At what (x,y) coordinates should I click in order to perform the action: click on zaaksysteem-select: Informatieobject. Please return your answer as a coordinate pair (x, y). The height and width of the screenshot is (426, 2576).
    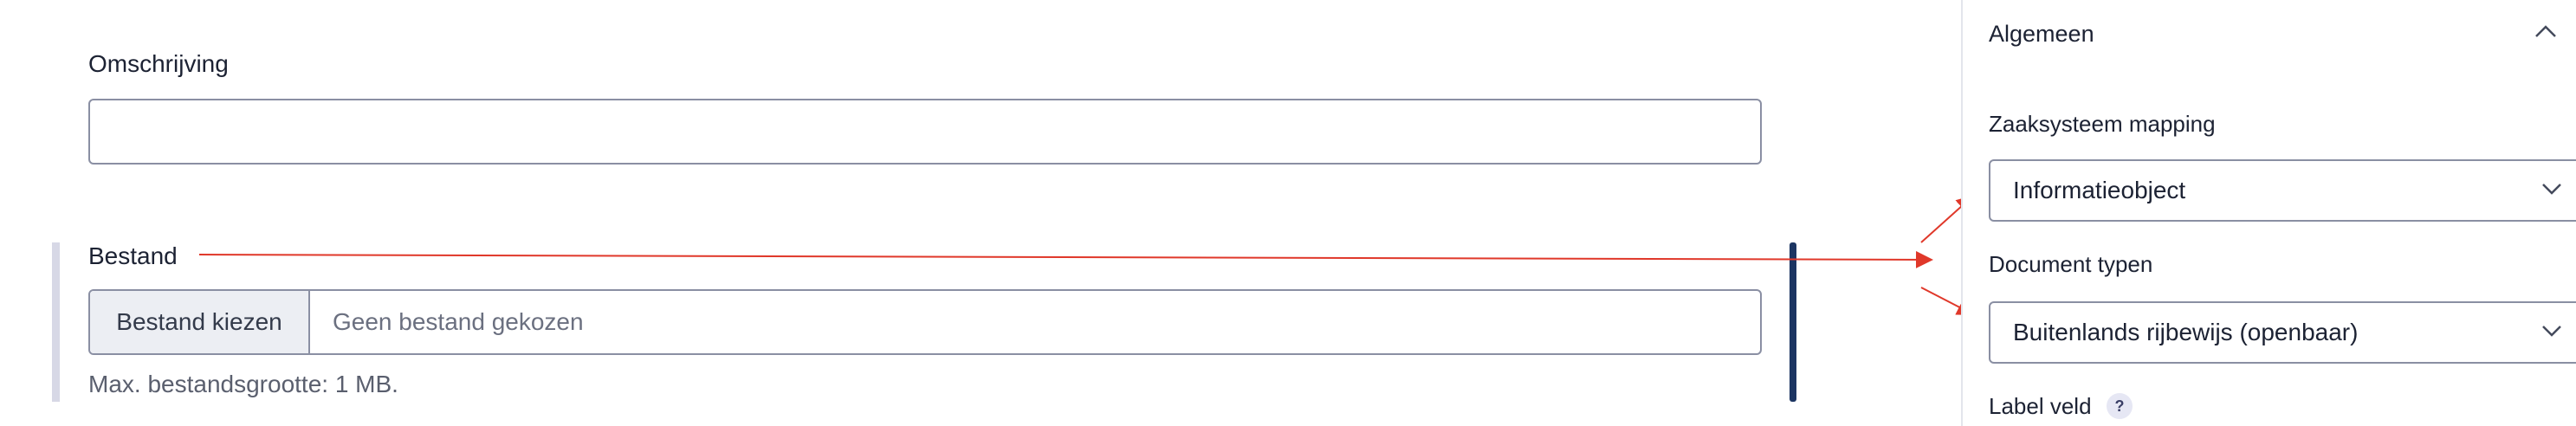
    Looking at the image, I should click on (2282, 190).